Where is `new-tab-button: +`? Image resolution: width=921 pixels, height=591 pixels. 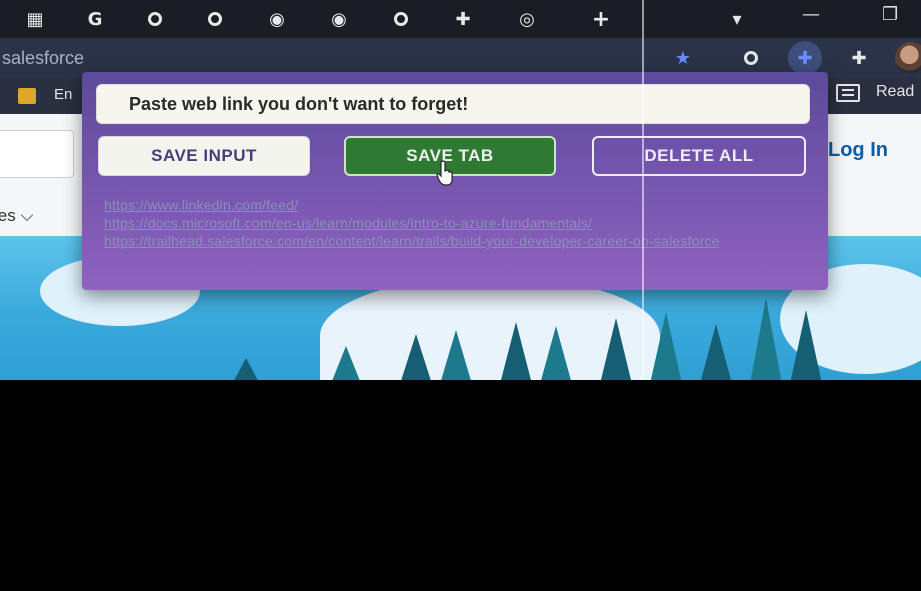
new-tab-button: + is located at coordinates (601, 19).